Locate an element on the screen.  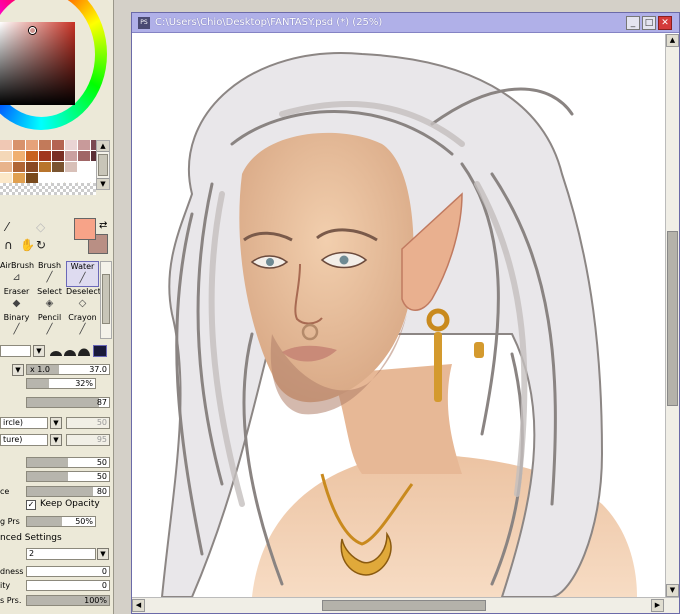
brush-shape-dropdown: ircle) is located at coordinates (24, 423).